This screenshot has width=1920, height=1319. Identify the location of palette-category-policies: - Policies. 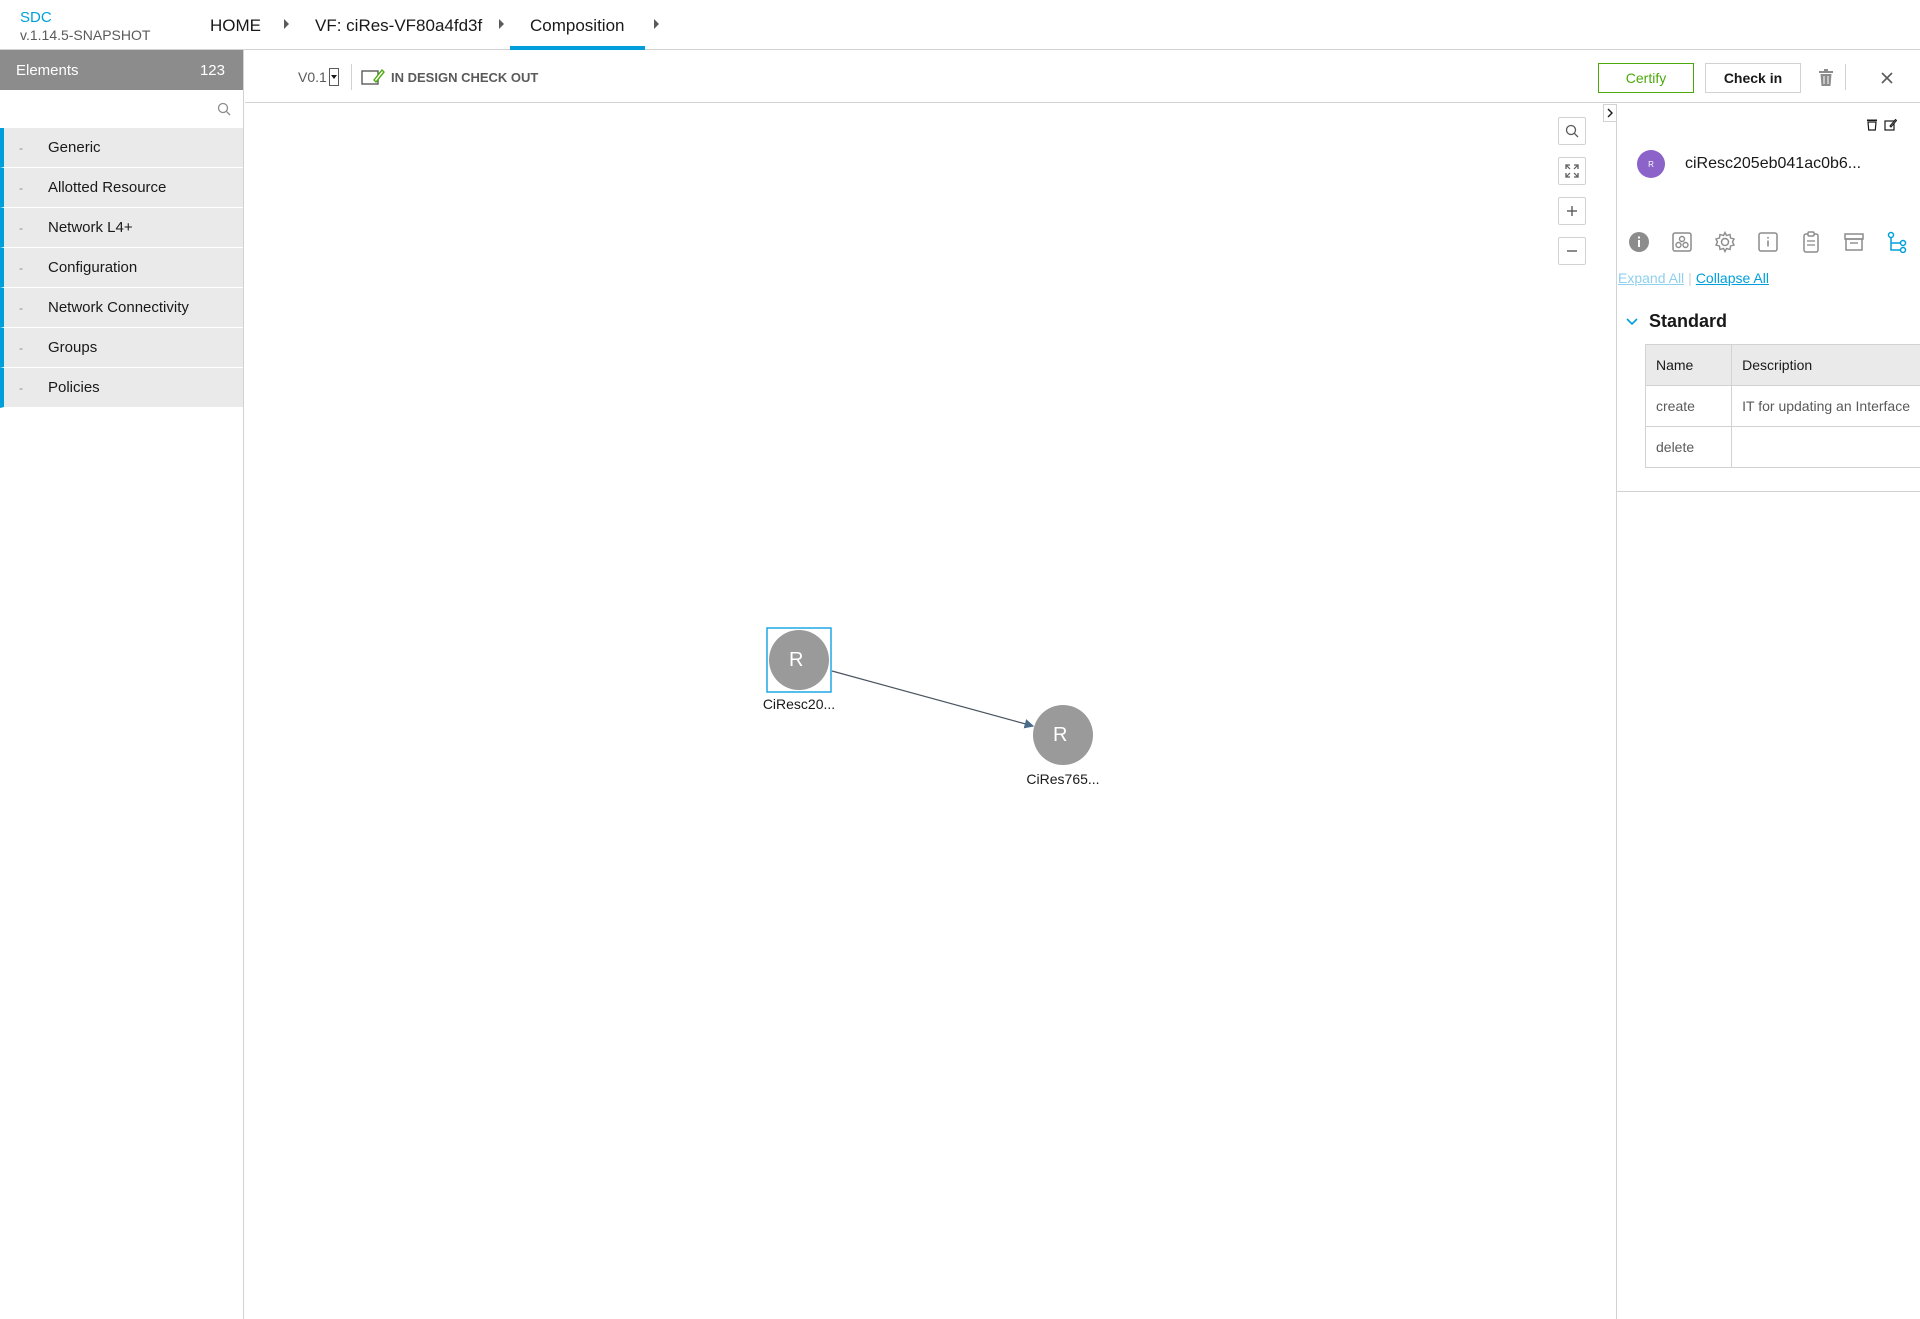
(121, 388).